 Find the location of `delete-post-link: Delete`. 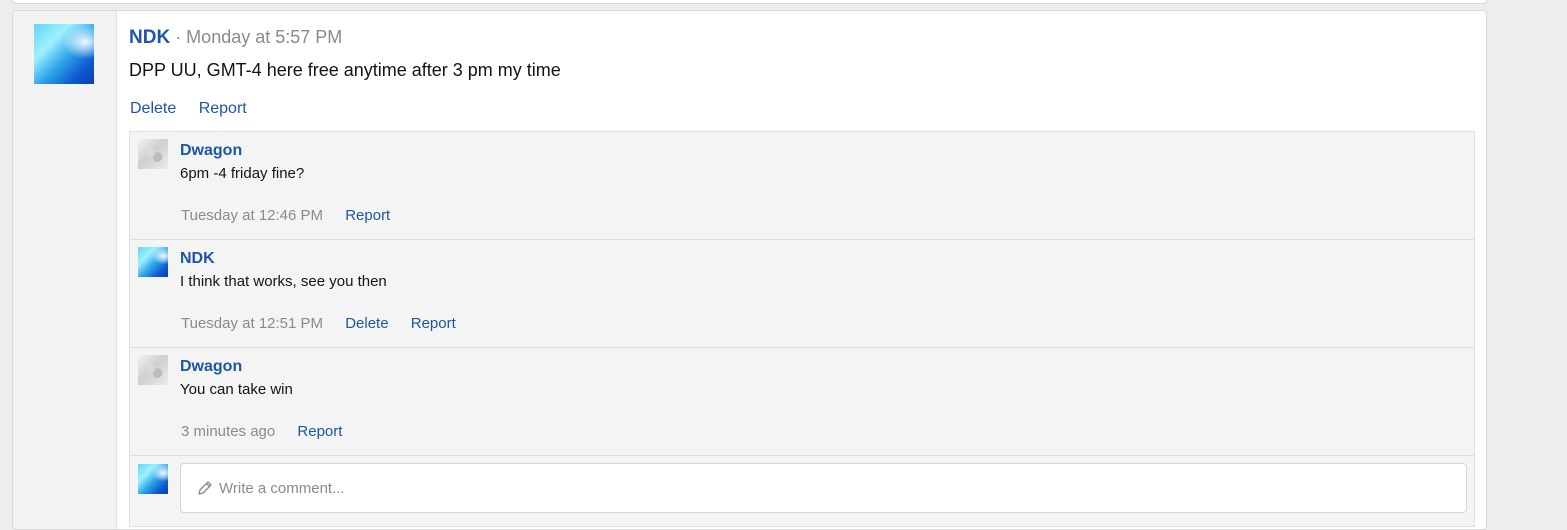

delete-post-link: Delete is located at coordinates (153, 108).